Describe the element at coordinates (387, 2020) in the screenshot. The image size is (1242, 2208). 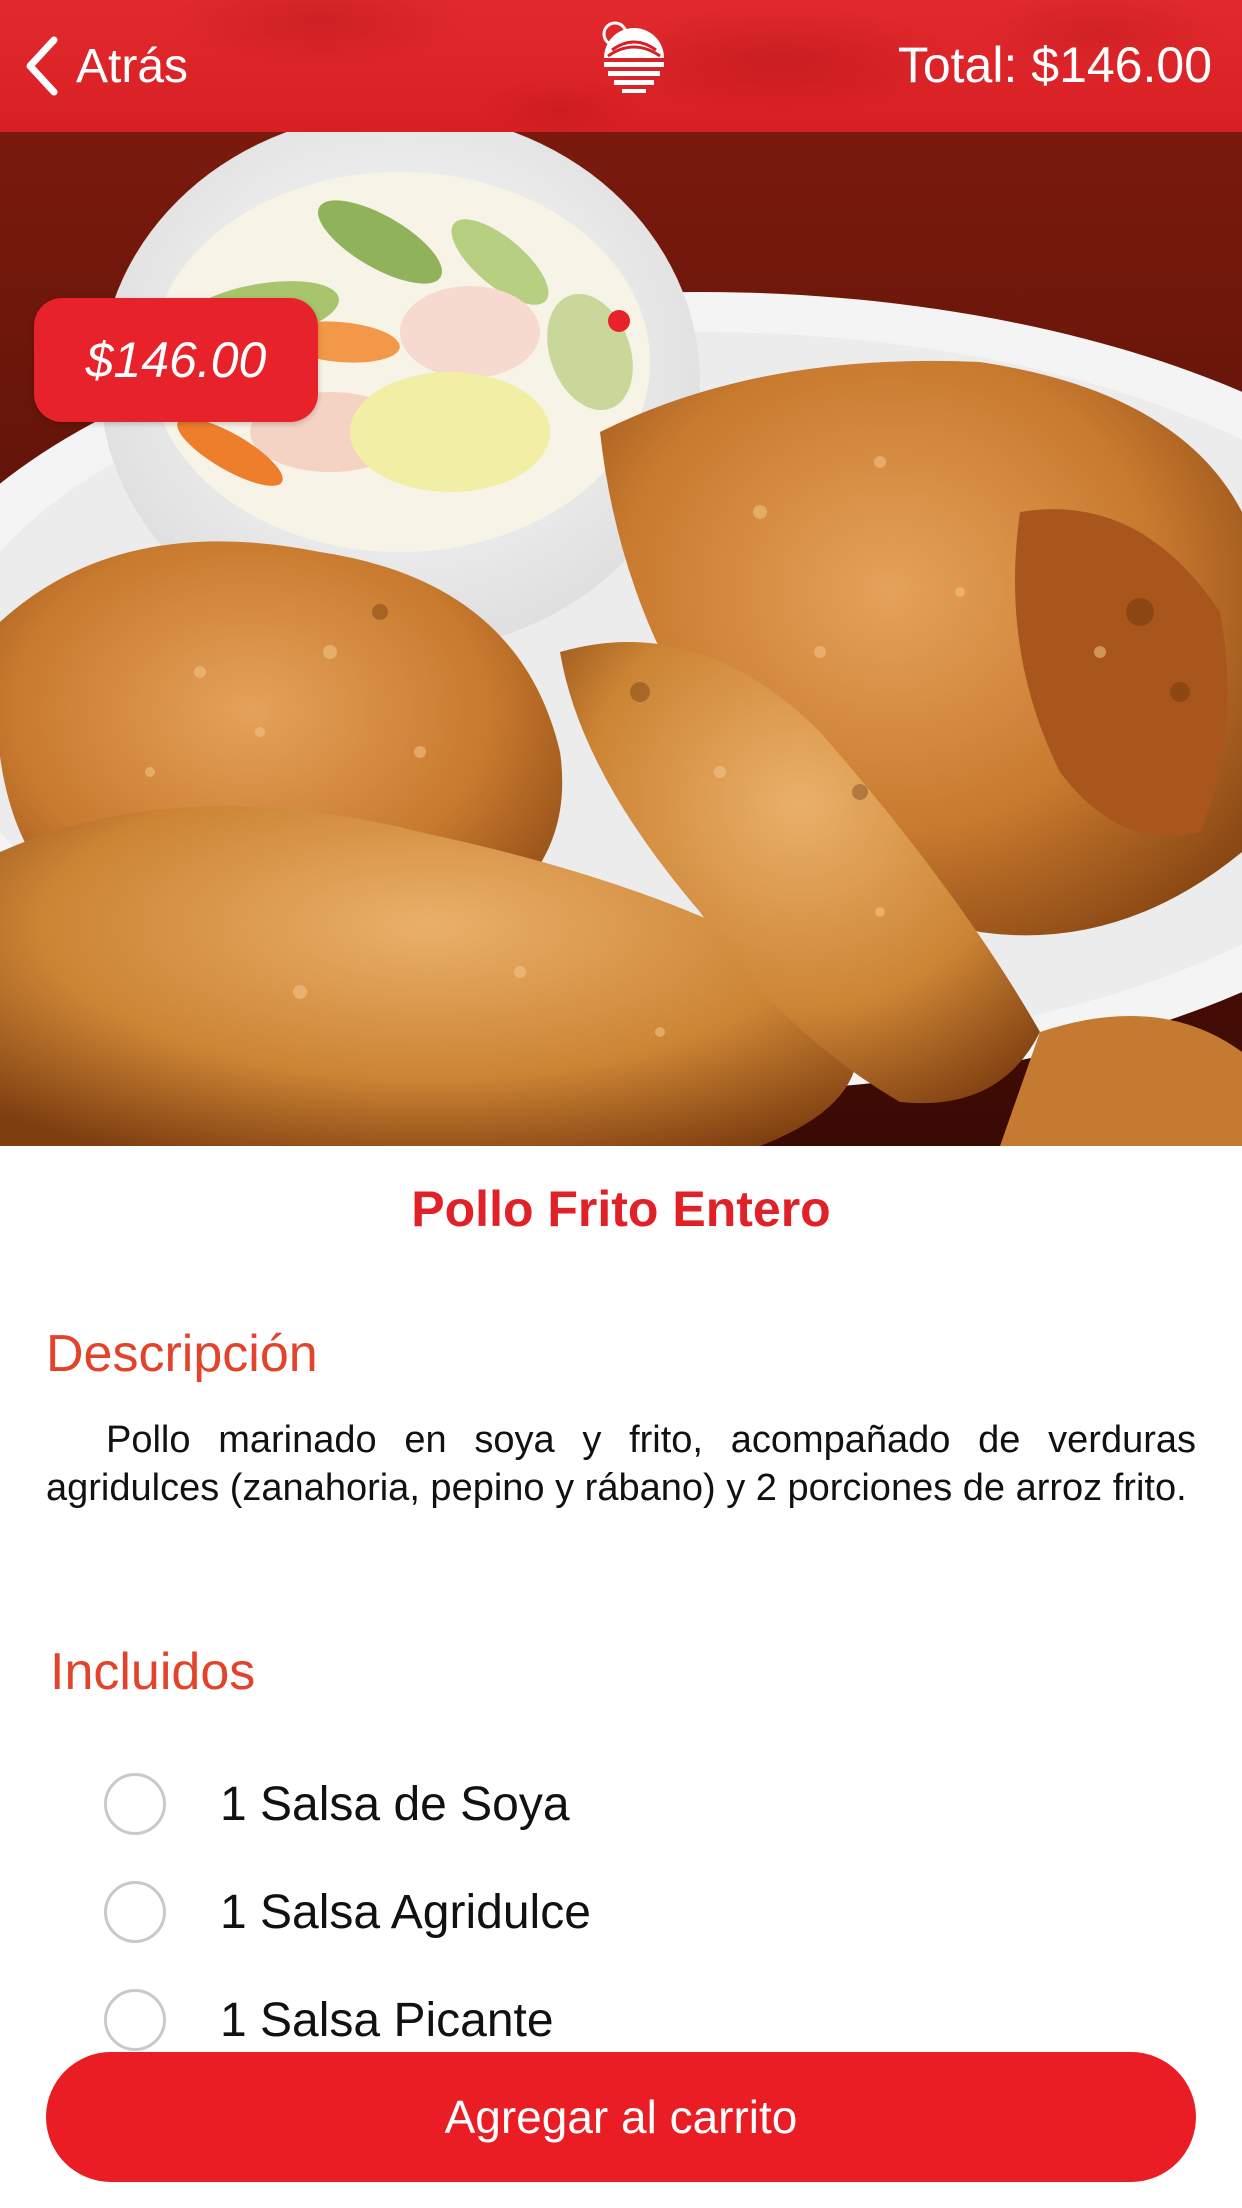
I see `option-label: 1 Salsa Picante` at that location.